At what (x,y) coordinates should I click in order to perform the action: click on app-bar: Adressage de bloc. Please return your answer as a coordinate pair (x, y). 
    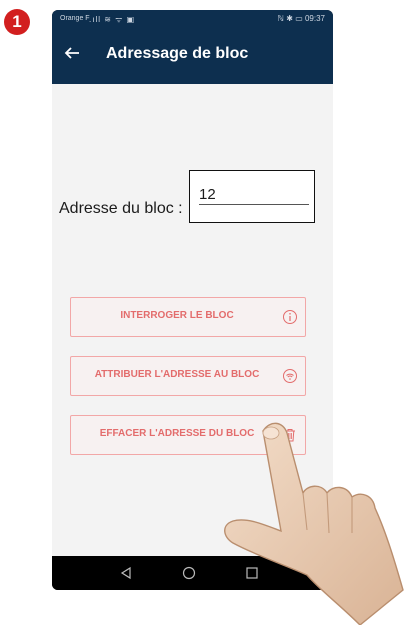
    Looking at the image, I should click on (192, 56).